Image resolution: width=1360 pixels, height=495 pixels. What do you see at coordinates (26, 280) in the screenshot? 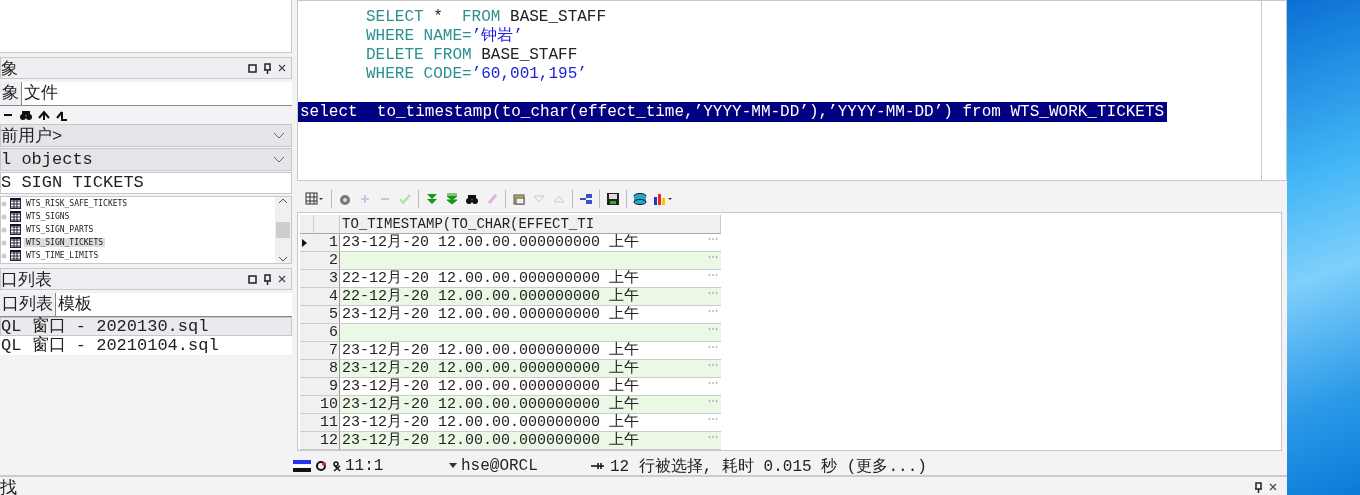
I see `panel-title: 口列表` at bounding box center [26, 280].